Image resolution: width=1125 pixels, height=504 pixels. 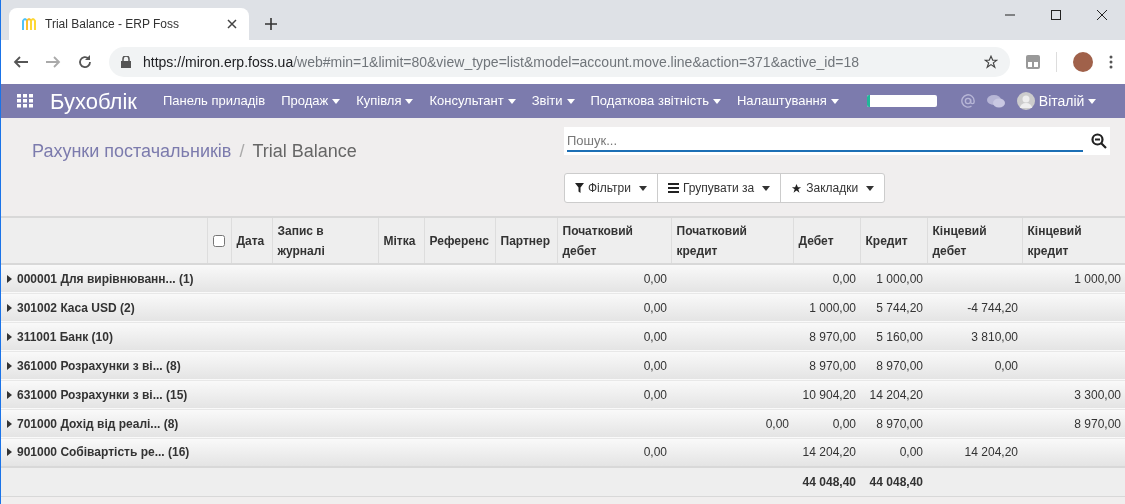 What do you see at coordinates (1111, 62) in the screenshot?
I see `menu-icon` at bounding box center [1111, 62].